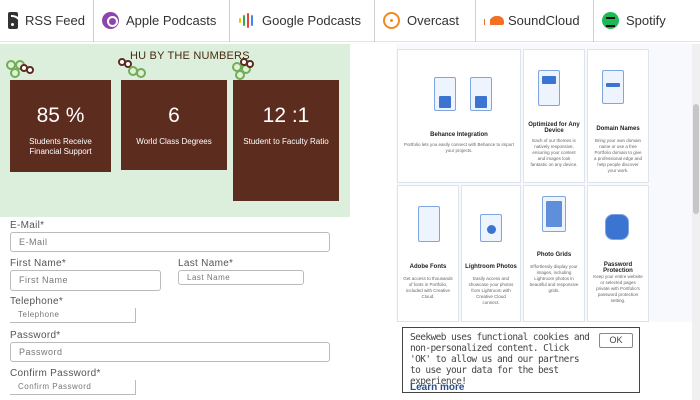  I want to click on confirm-password-label: Confirm Password*, so click(55, 373).